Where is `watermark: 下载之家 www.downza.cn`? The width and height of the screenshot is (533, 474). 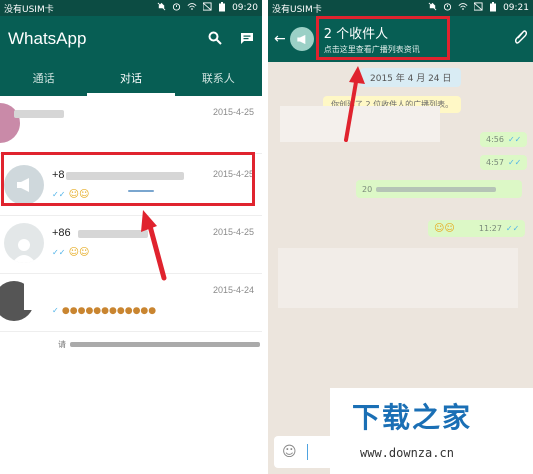
watermark: 下载之家 www.downza.cn is located at coordinates (431, 431).